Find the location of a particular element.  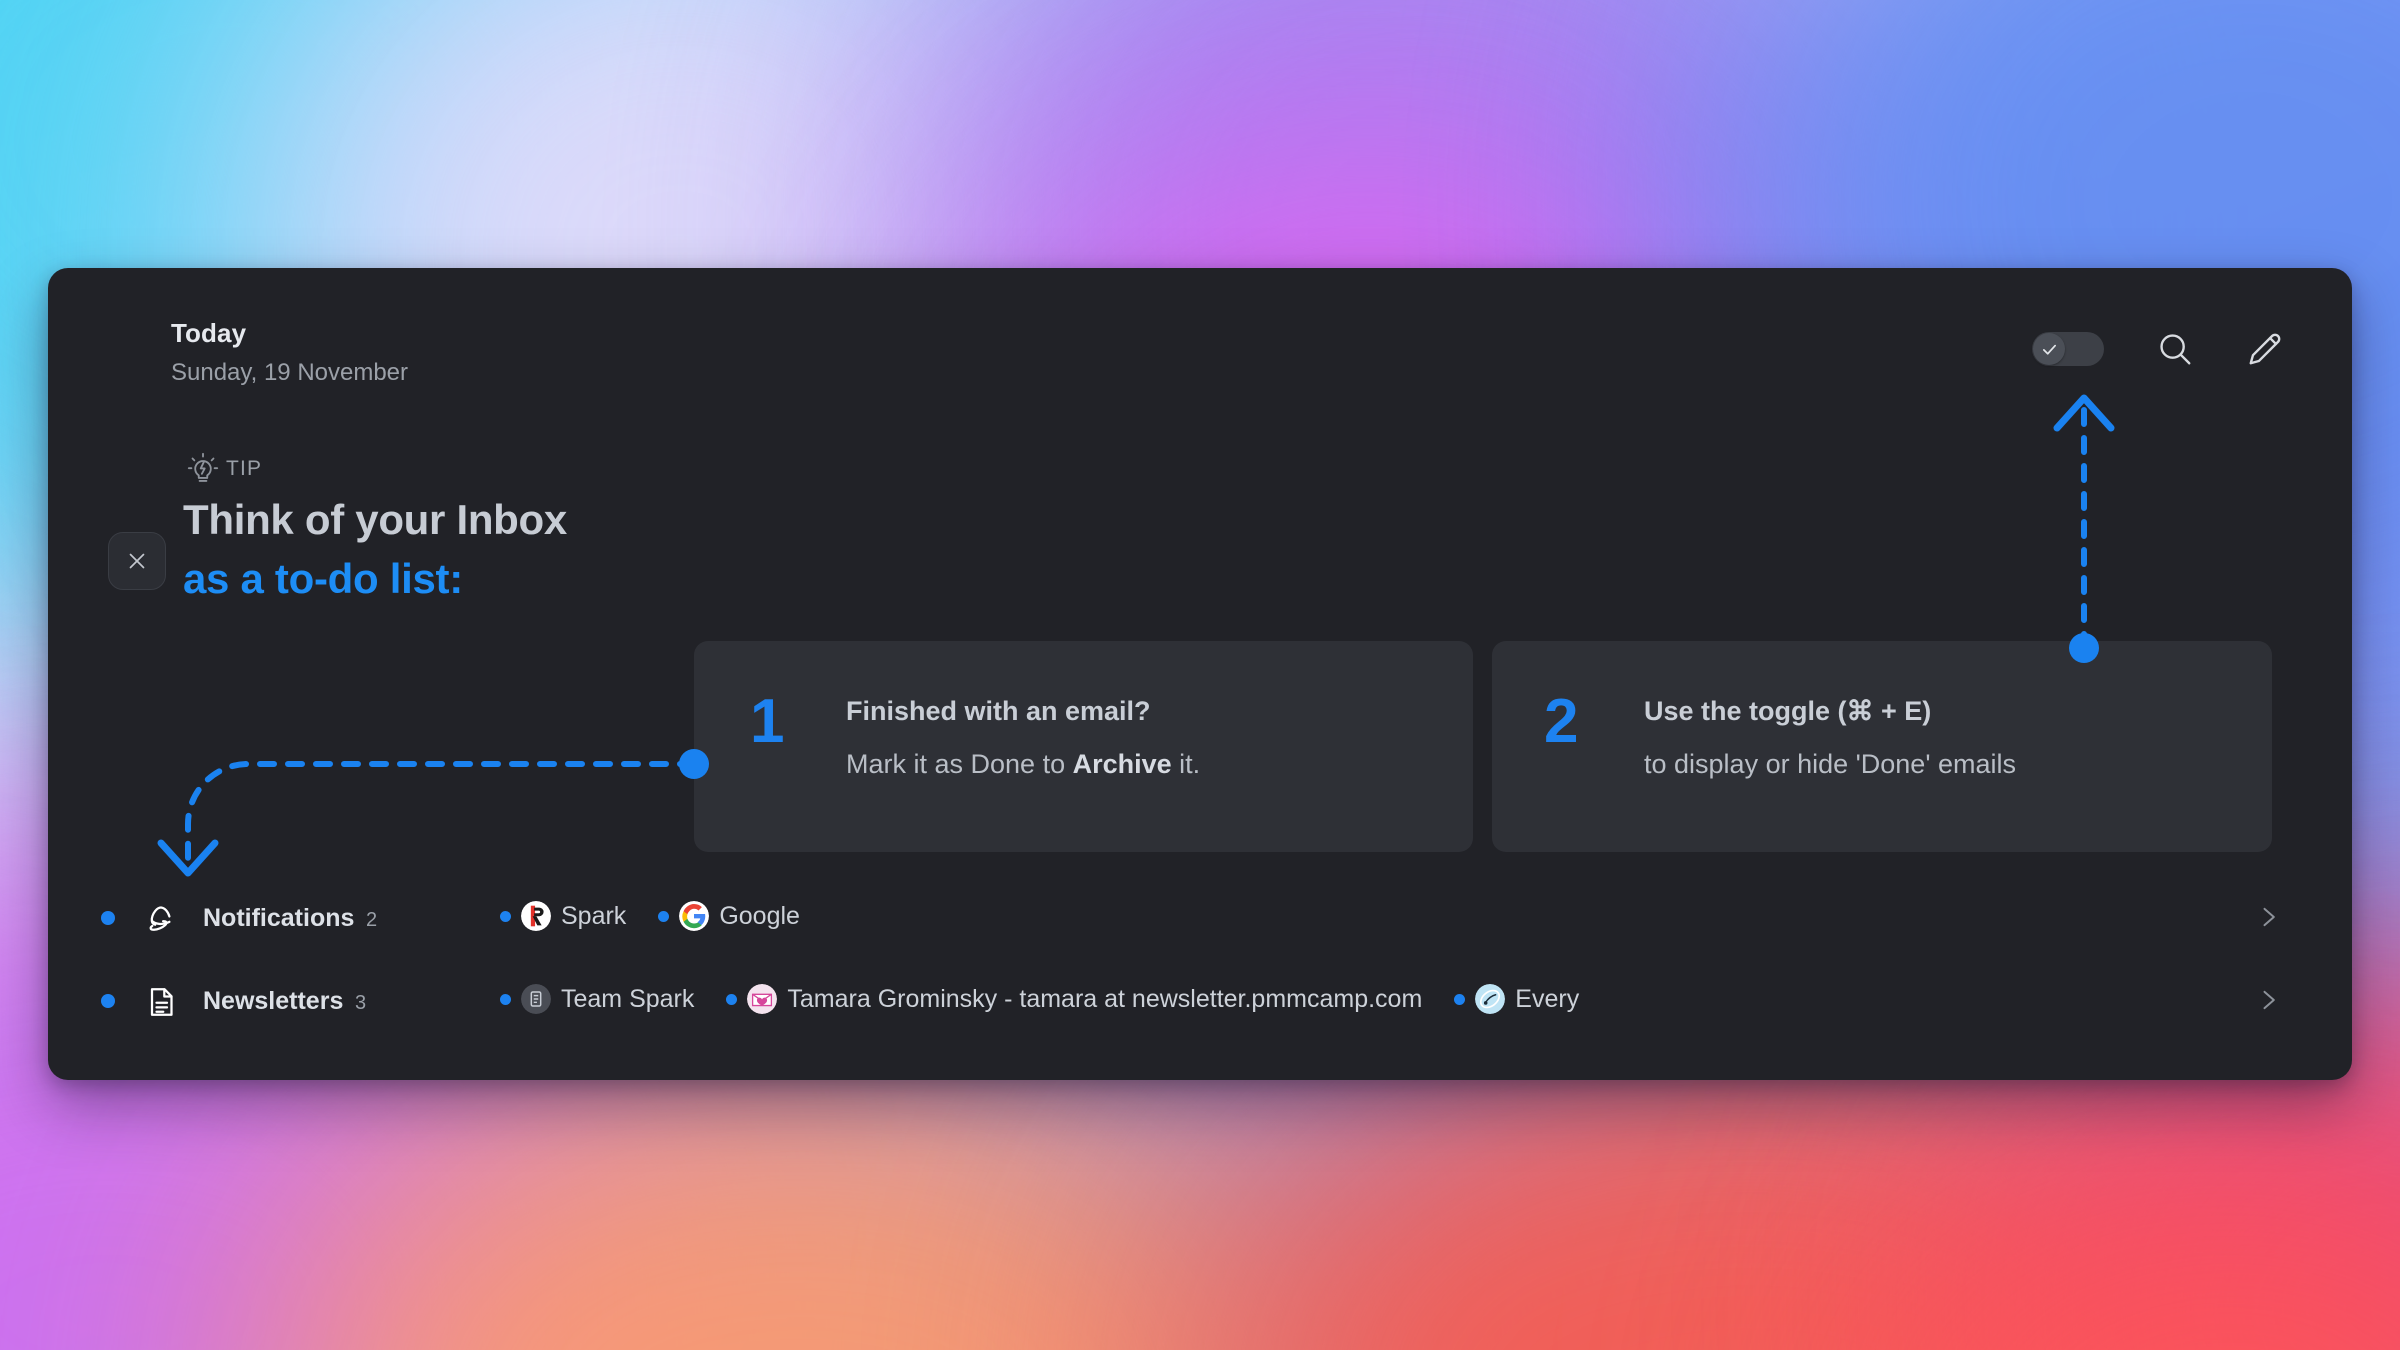

chip-team-spark: Team Spark is located at coordinates (597, 999).